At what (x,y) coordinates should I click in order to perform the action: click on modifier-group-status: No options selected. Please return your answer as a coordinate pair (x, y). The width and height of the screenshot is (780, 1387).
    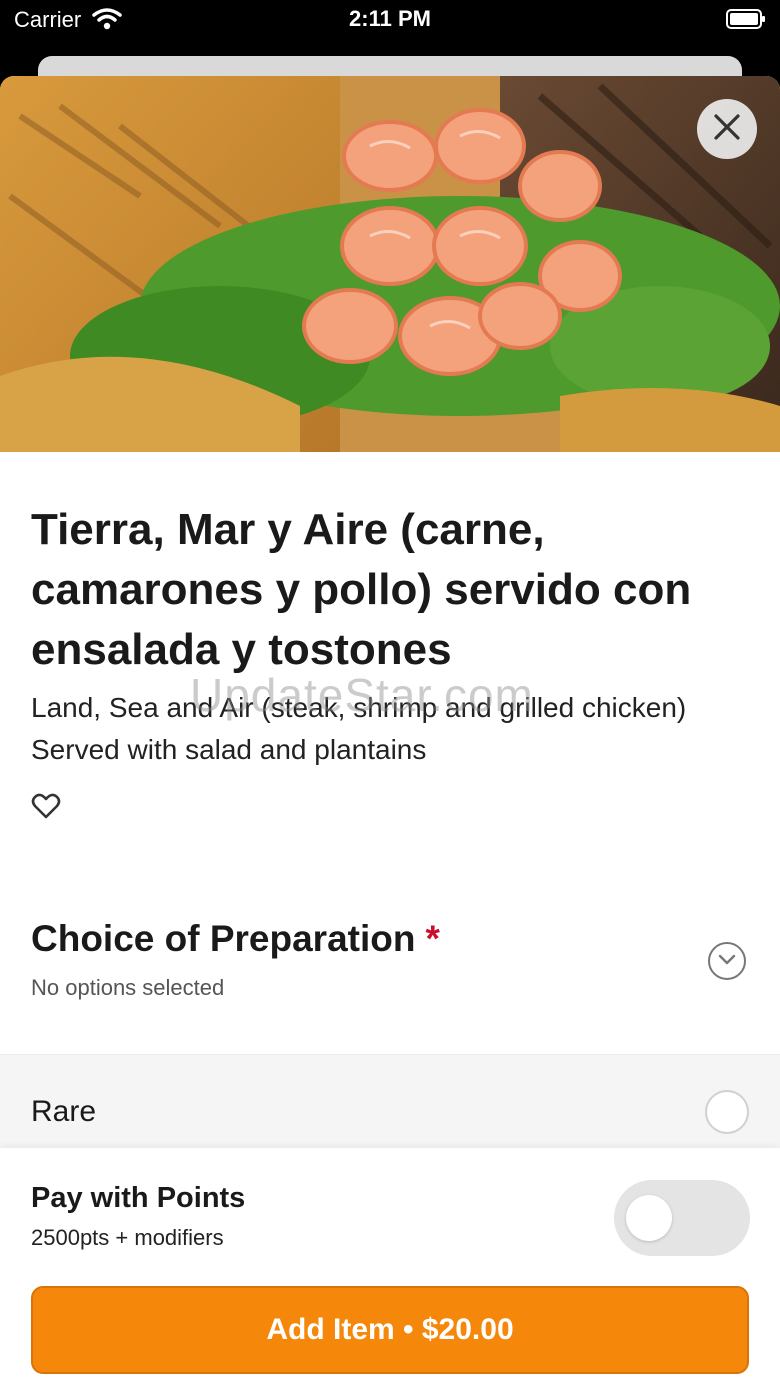
    Looking at the image, I should click on (128, 987).